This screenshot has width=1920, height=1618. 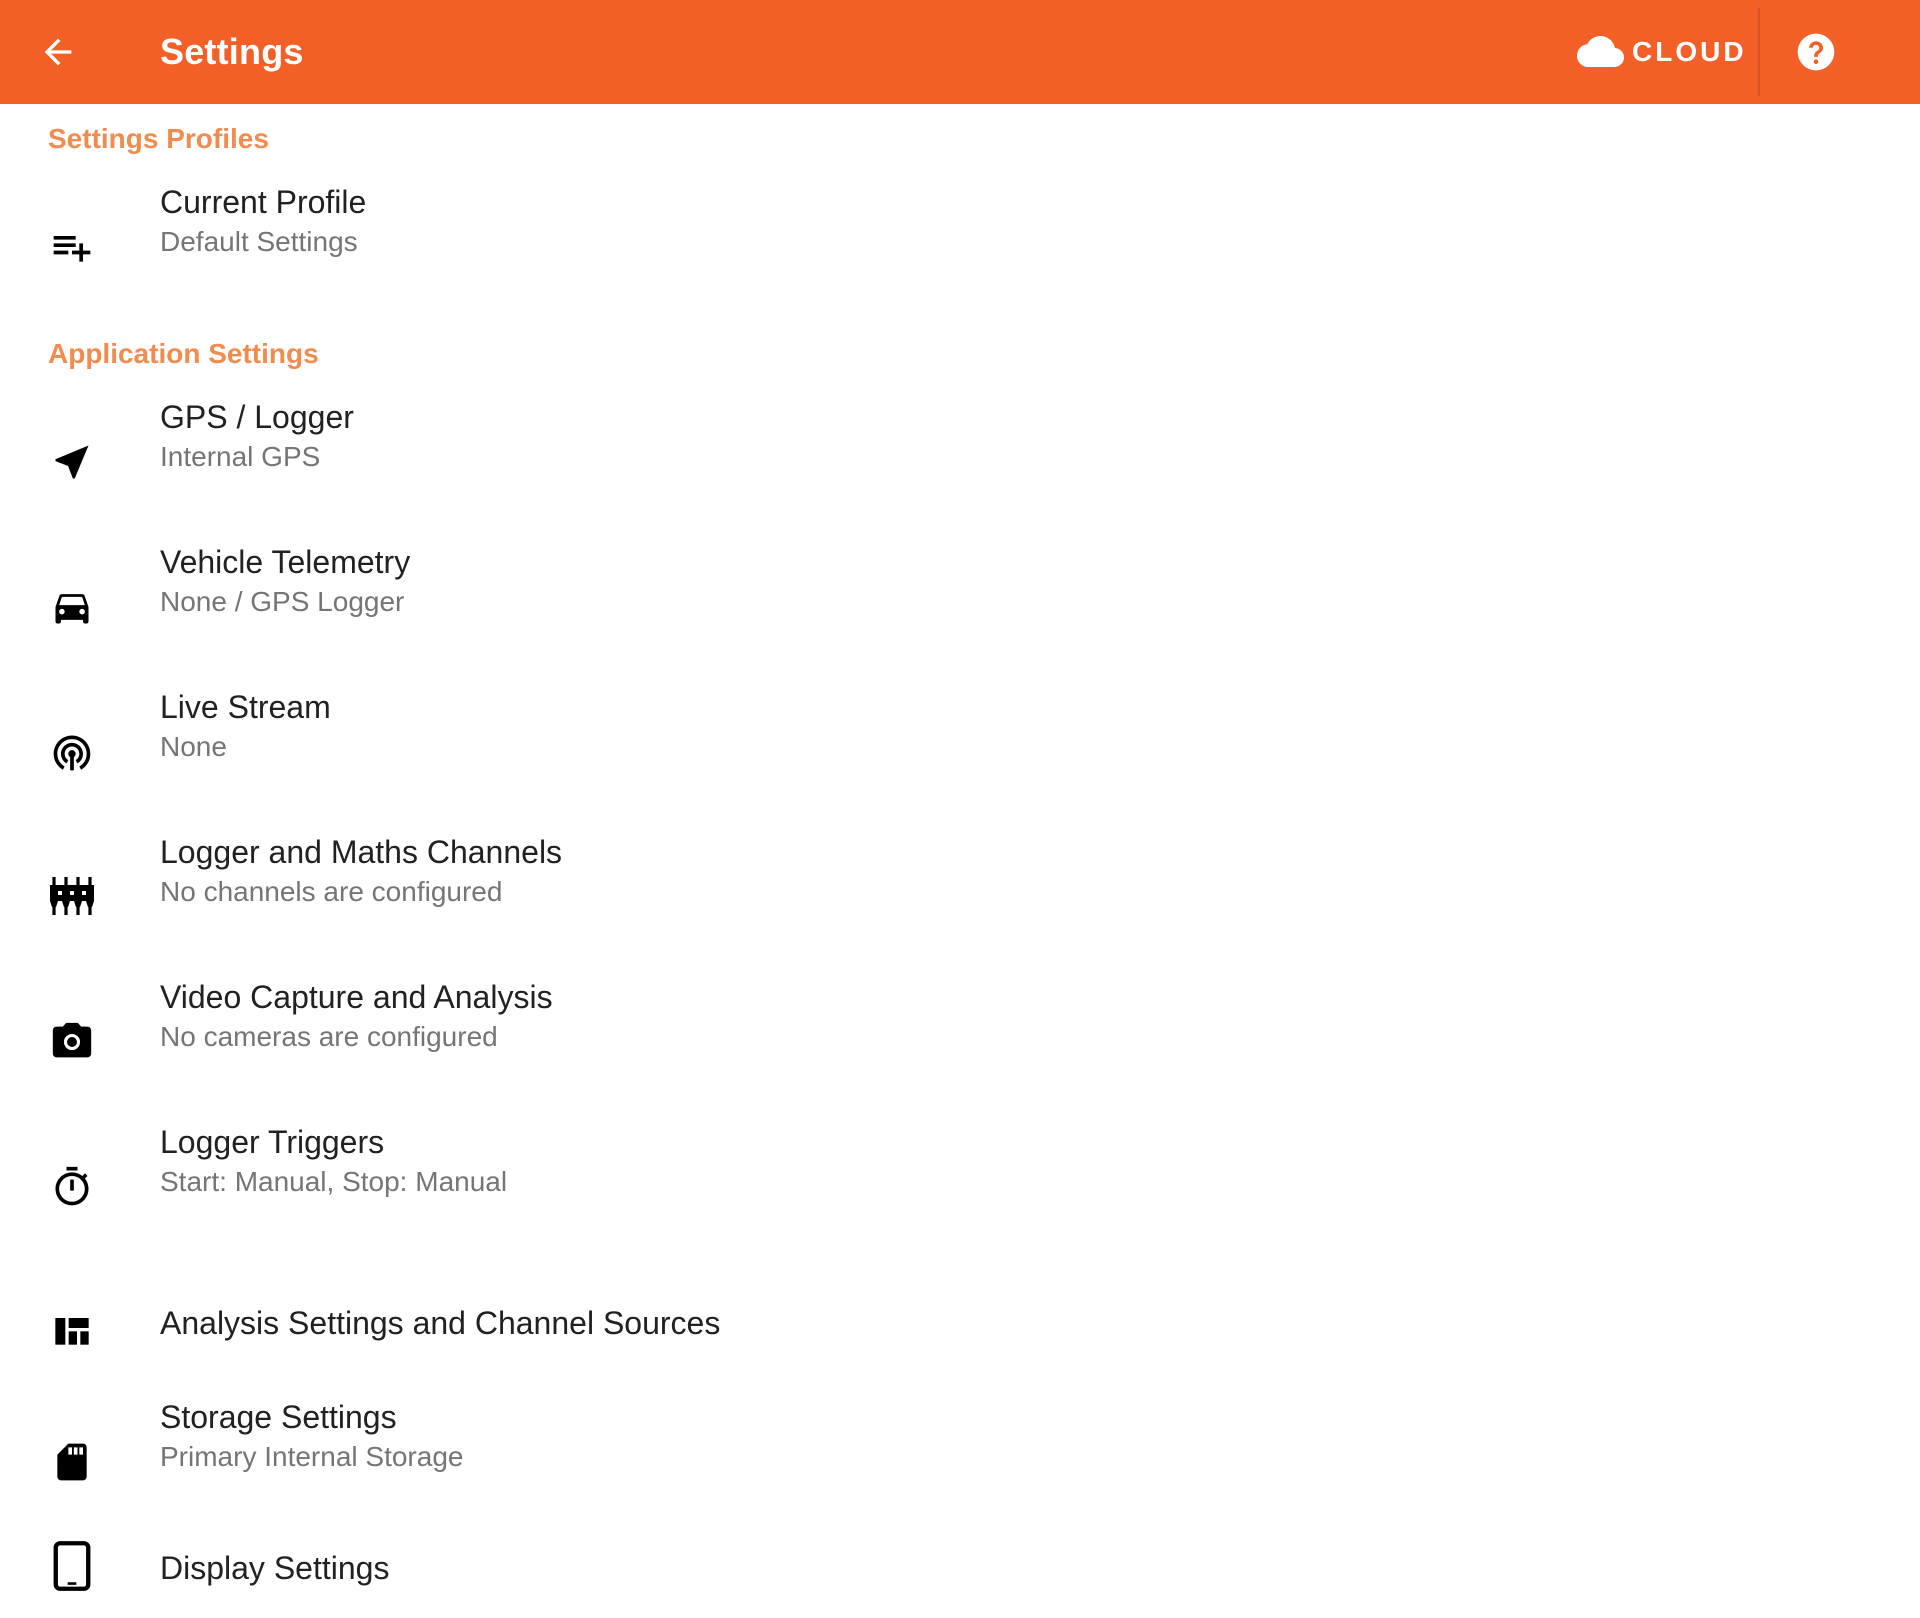 What do you see at coordinates (960, 52) in the screenshot?
I see `app-bar: Settings CLOUD` at bounding box center [960, 52].